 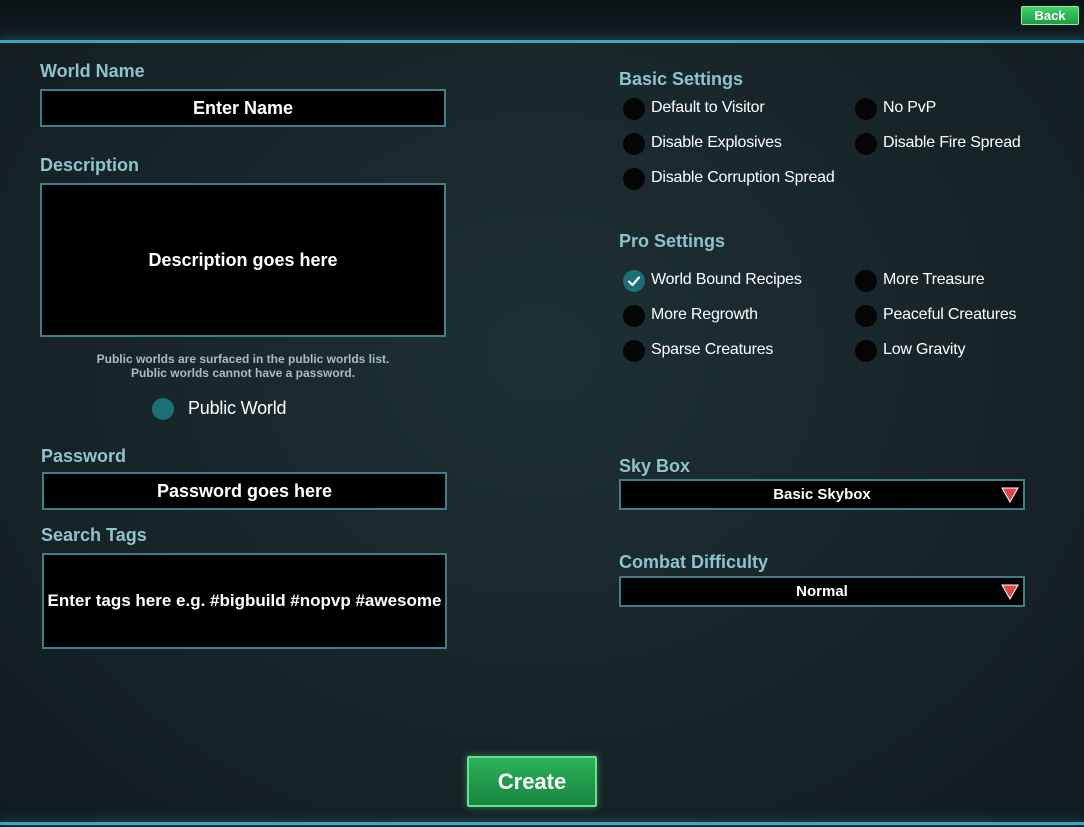 What do you see at coordinates (952, 143) in the screenshot?
I see `disable-fire-spread-label: Disable Fire Spread` at bounding box center [952, 143].